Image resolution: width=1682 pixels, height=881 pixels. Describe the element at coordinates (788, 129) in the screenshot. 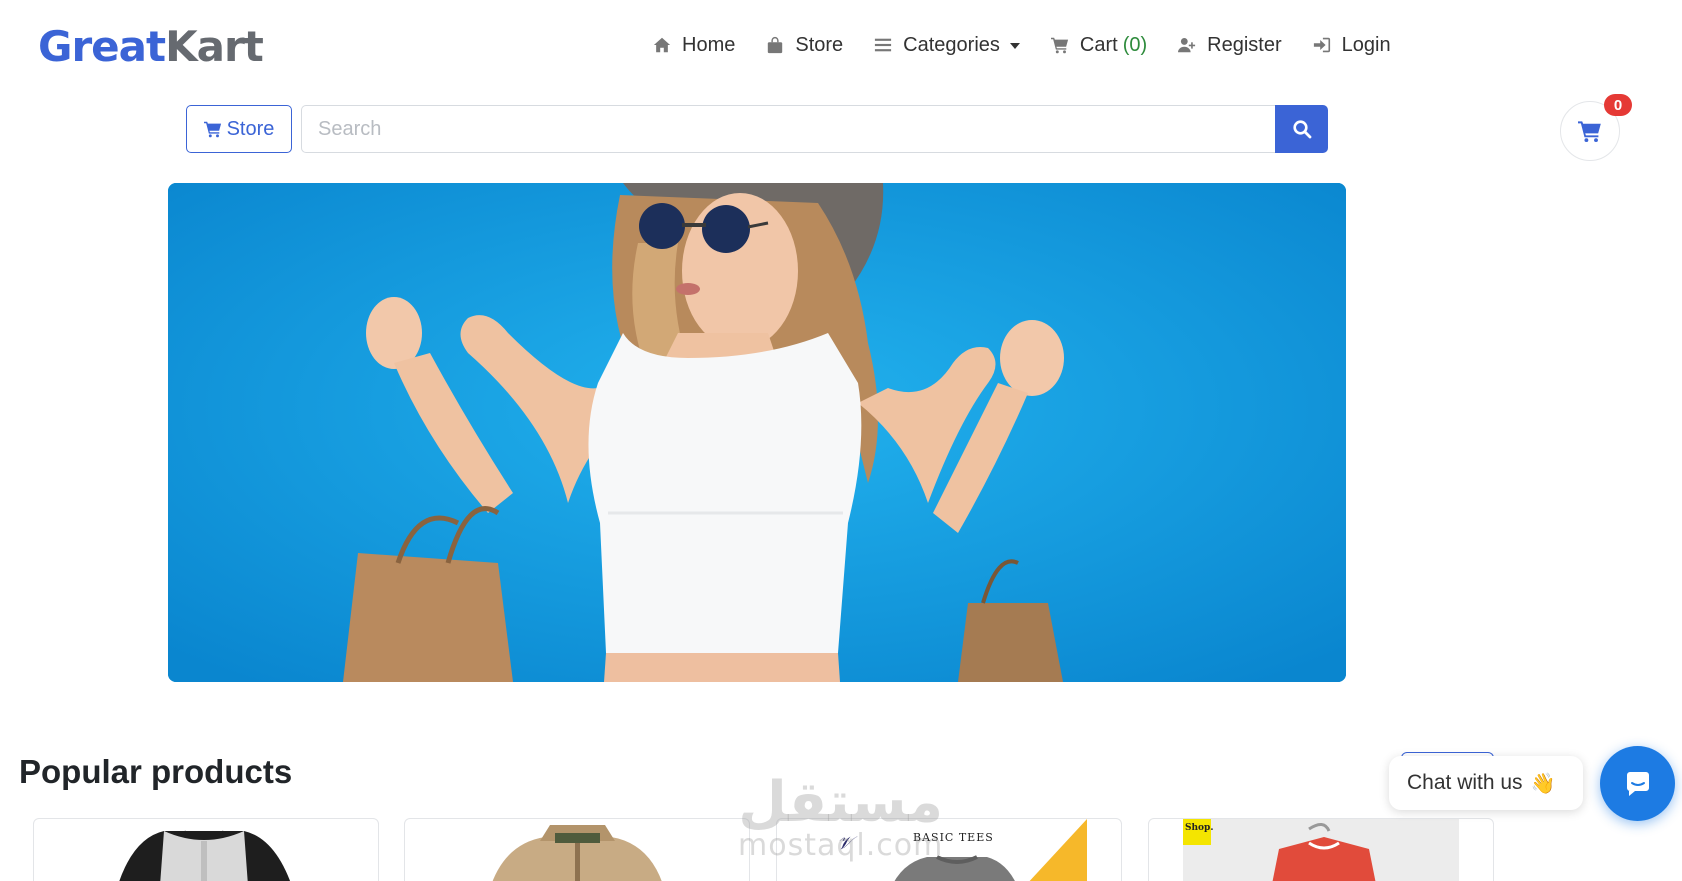

I see `search-input` at that location.